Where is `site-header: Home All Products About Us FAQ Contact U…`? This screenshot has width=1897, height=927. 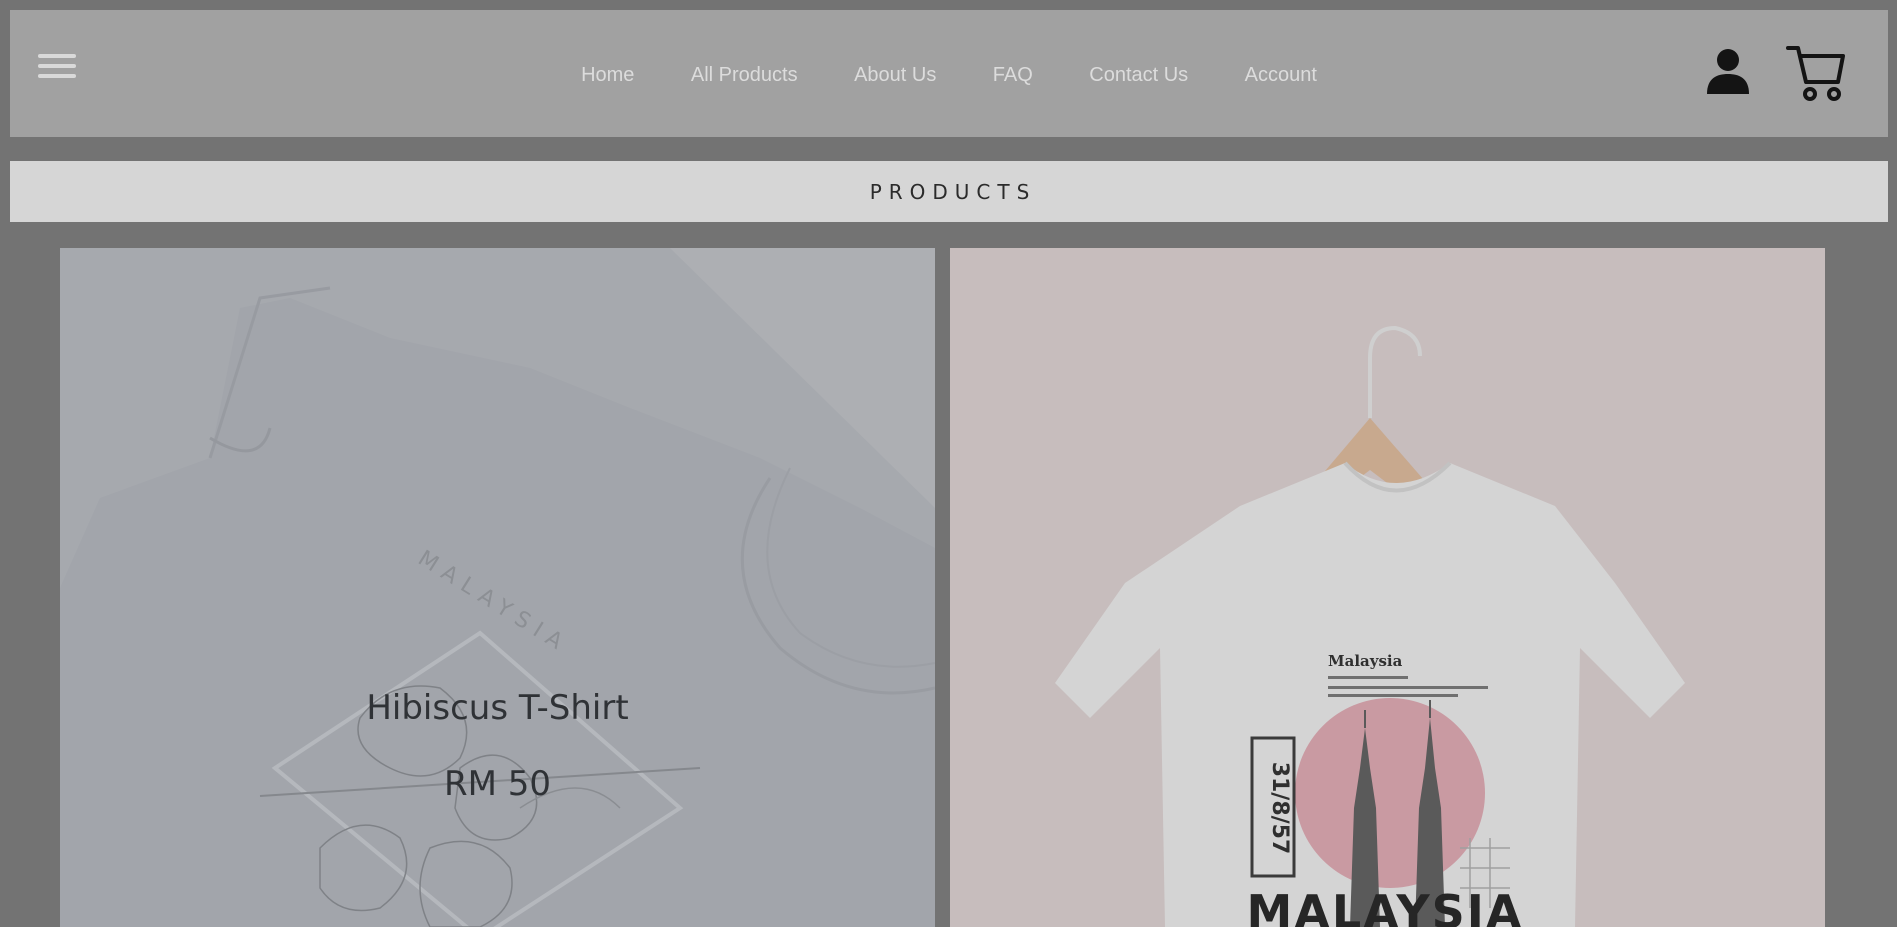
site-header: Home All Products About Us FAQ Contact U… is located at coordinates (949, 73).